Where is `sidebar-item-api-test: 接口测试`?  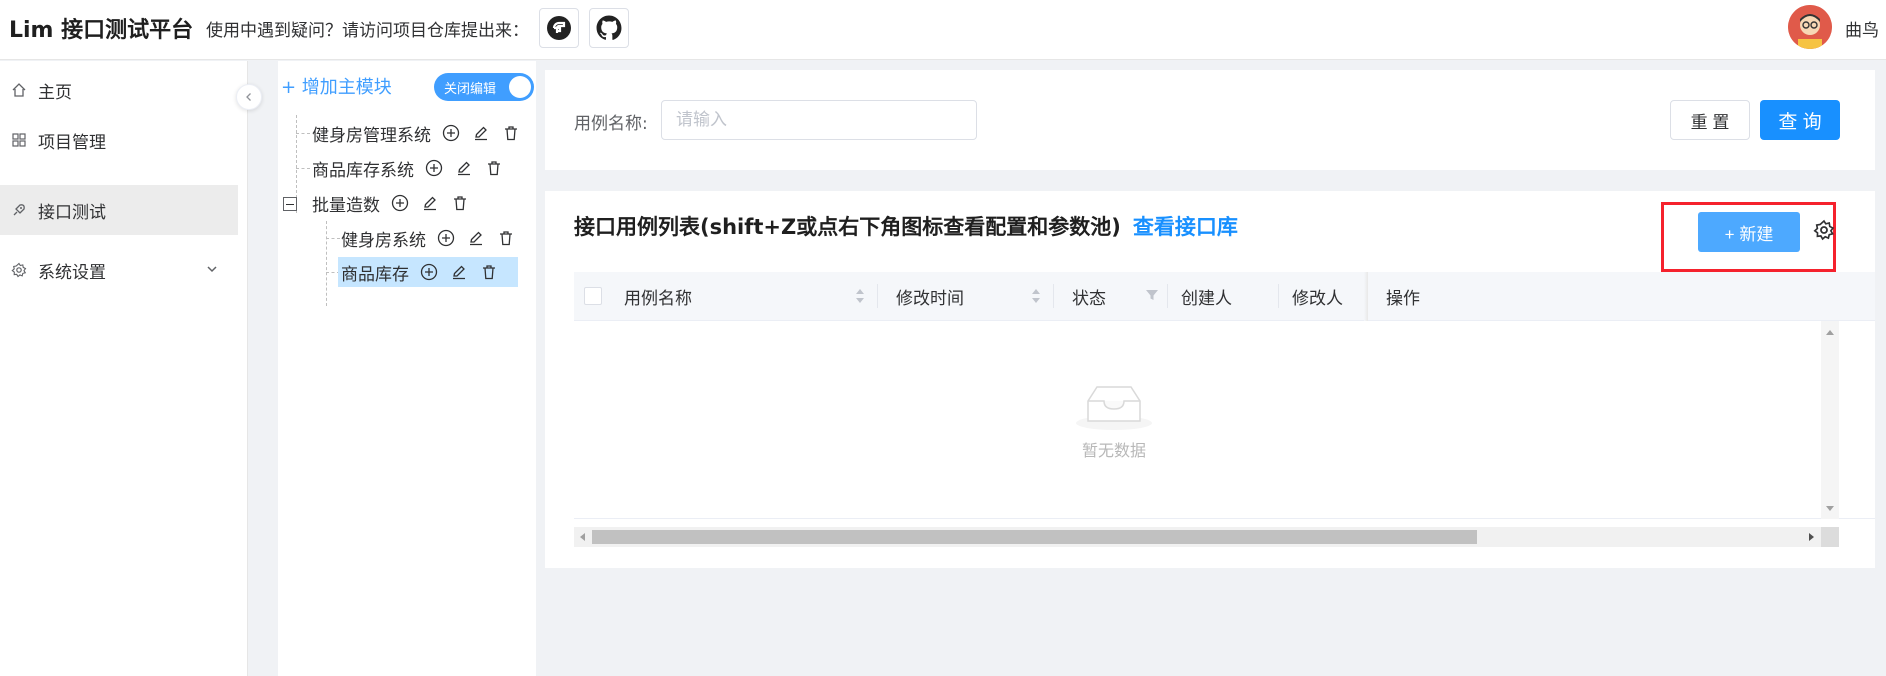 sidebar-item-api-test: 接口测试 is located at coordinates (119, 210).